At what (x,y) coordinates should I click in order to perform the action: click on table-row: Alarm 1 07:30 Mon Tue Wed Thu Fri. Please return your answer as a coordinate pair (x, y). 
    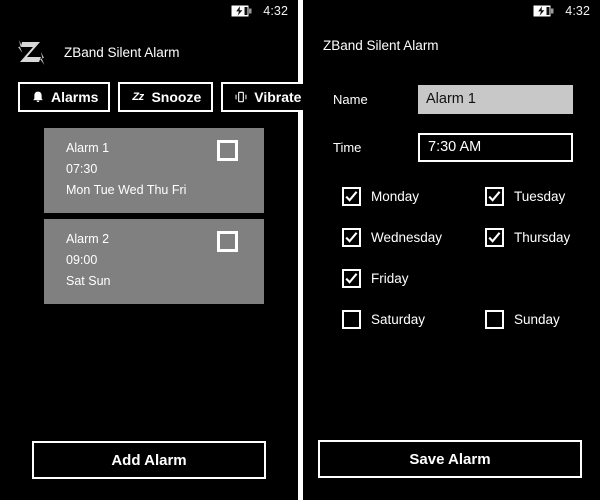
    Looking at the image, I should click on (154, 170).